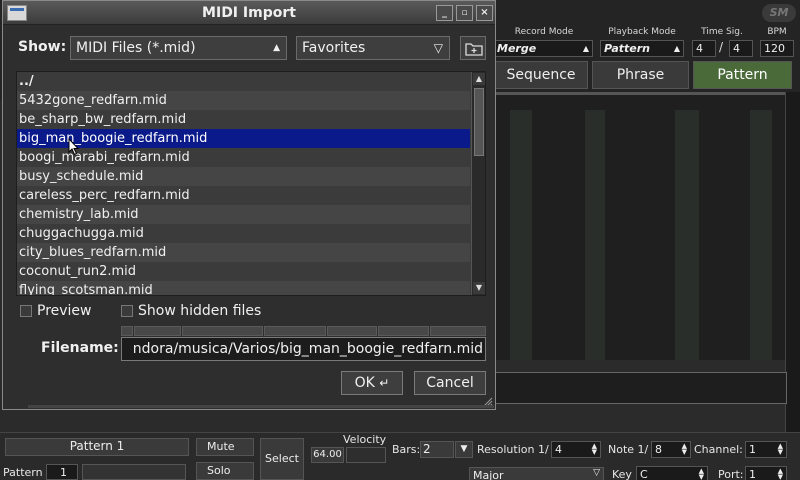  What do you see at coordinates (243, 100) in the screenshot?
I see `list-item: 5432gone_redfarn.mid` at bounding box center [243, 100].